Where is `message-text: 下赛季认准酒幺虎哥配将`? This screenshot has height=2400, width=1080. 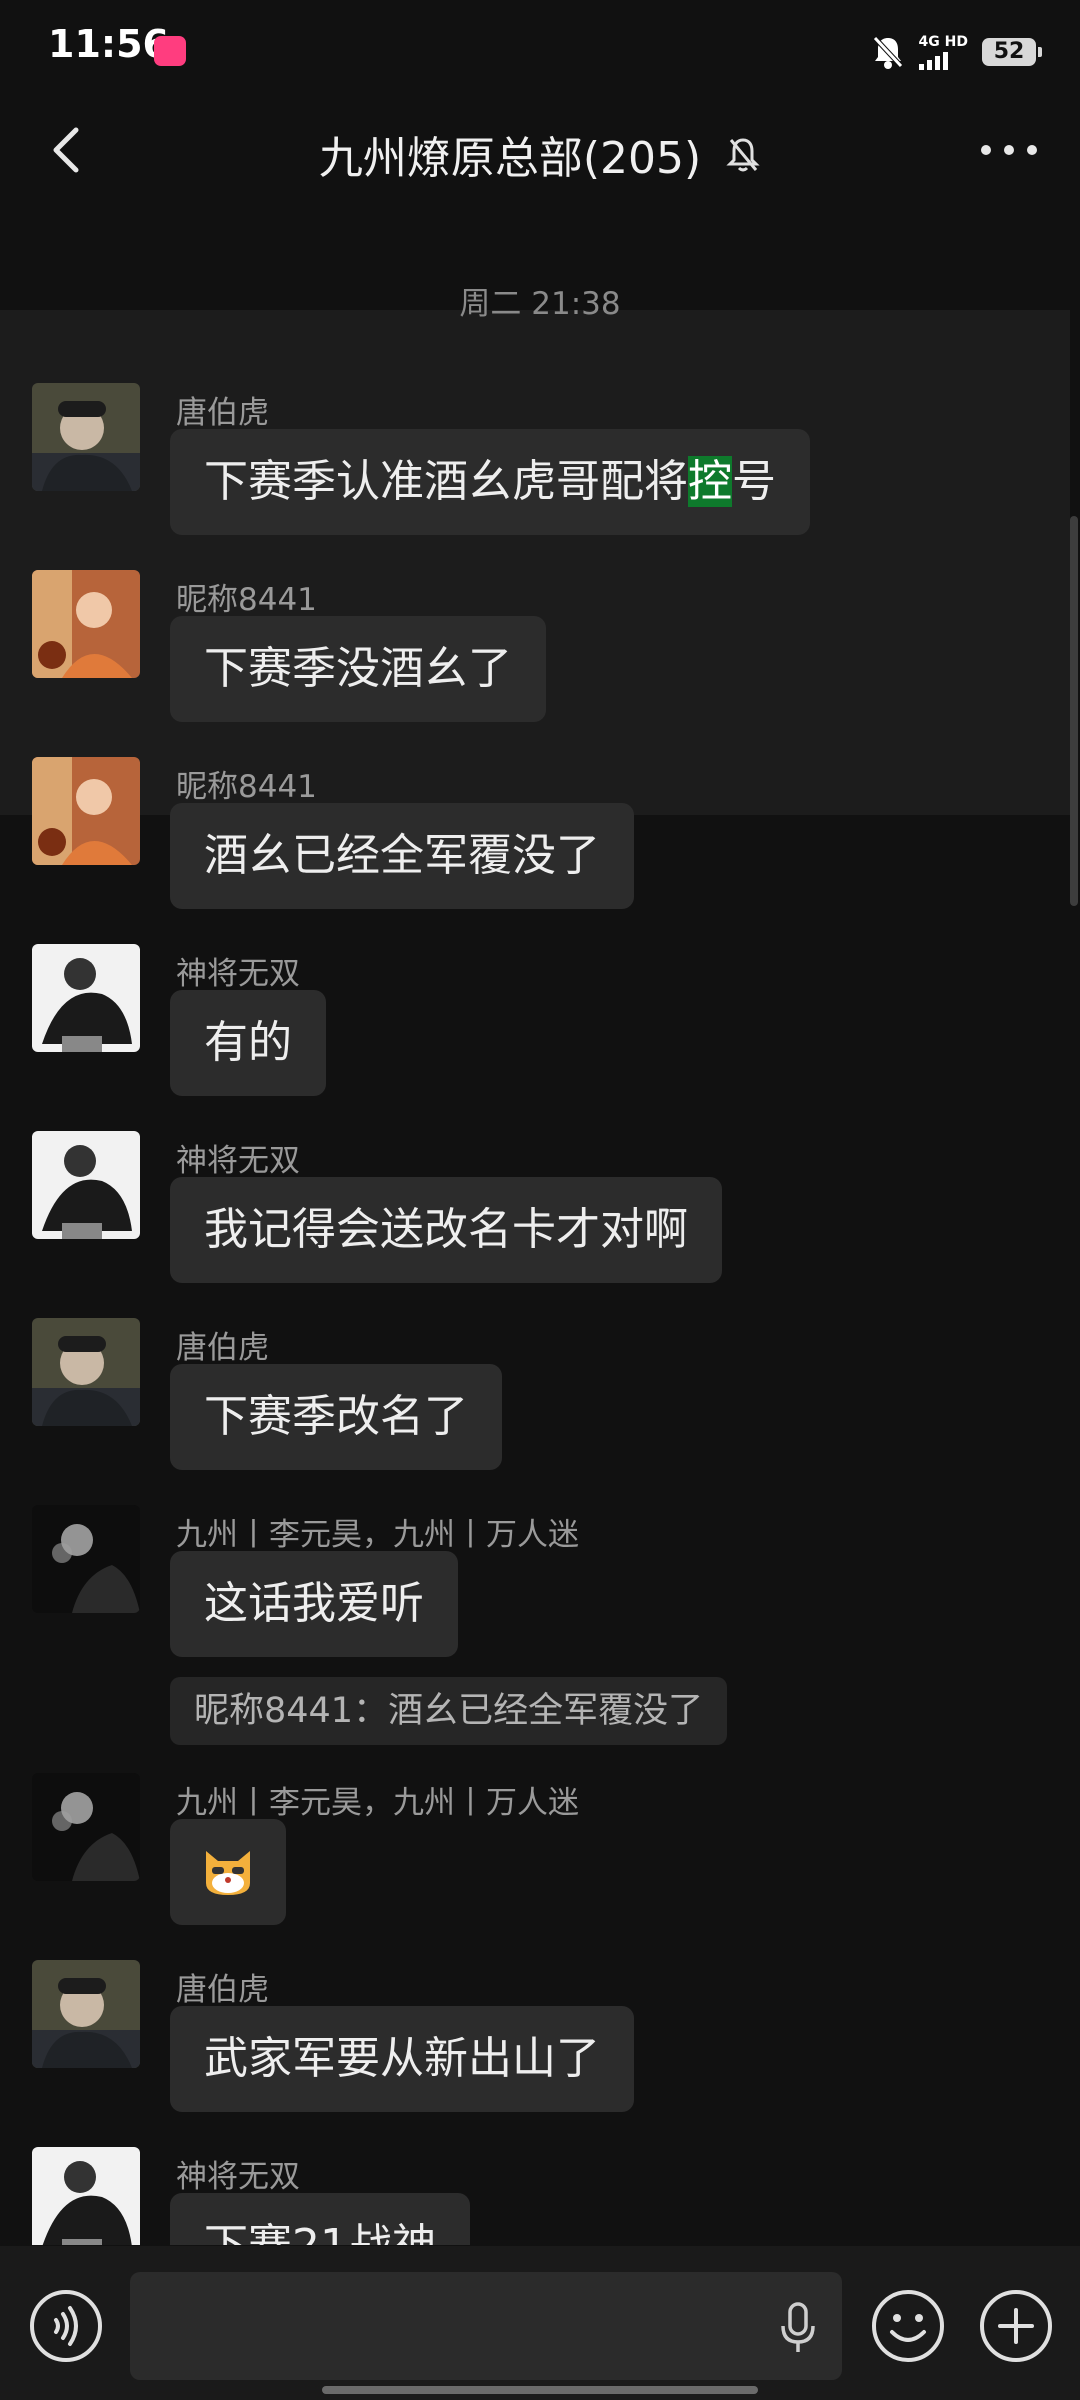
message-text: 下赛季认准酒幺虎哥配将 is located at coordinates (446, 481).